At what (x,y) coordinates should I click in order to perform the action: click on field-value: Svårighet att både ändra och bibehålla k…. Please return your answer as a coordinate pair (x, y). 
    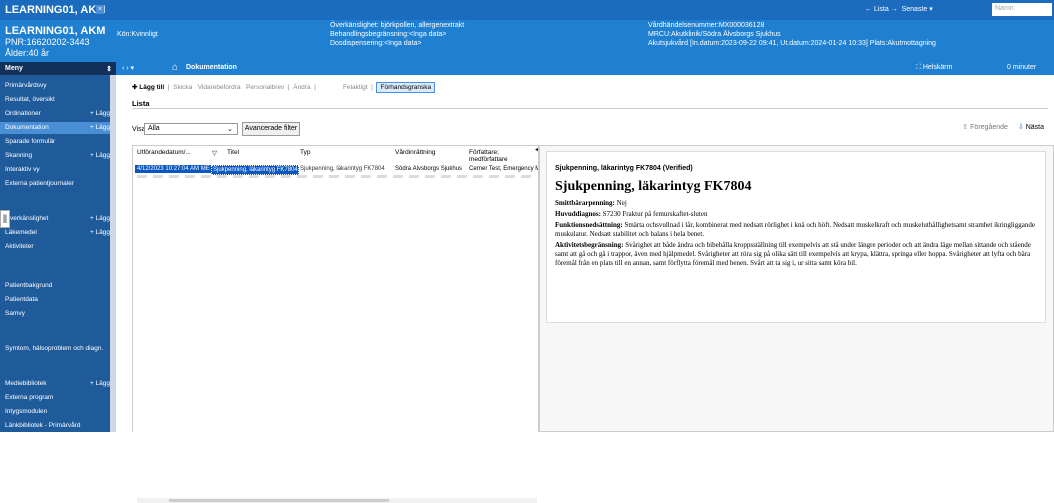
    Looking at the image, I should click on (793, 254).